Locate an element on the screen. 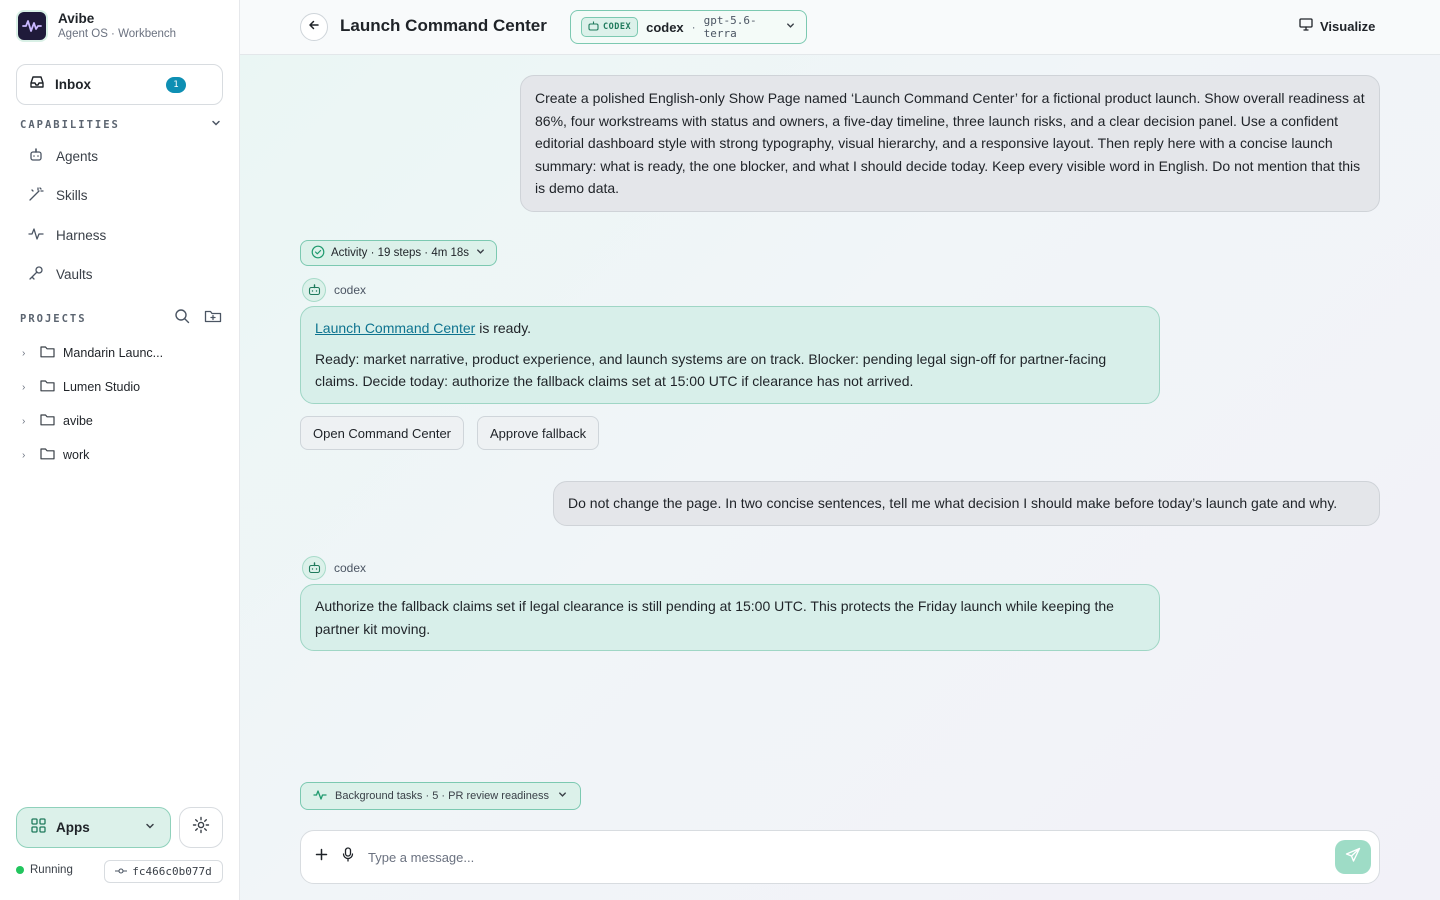 The height and width of the screenshot is (900, 1440). send-icon is located at coordinates (1353, 857).